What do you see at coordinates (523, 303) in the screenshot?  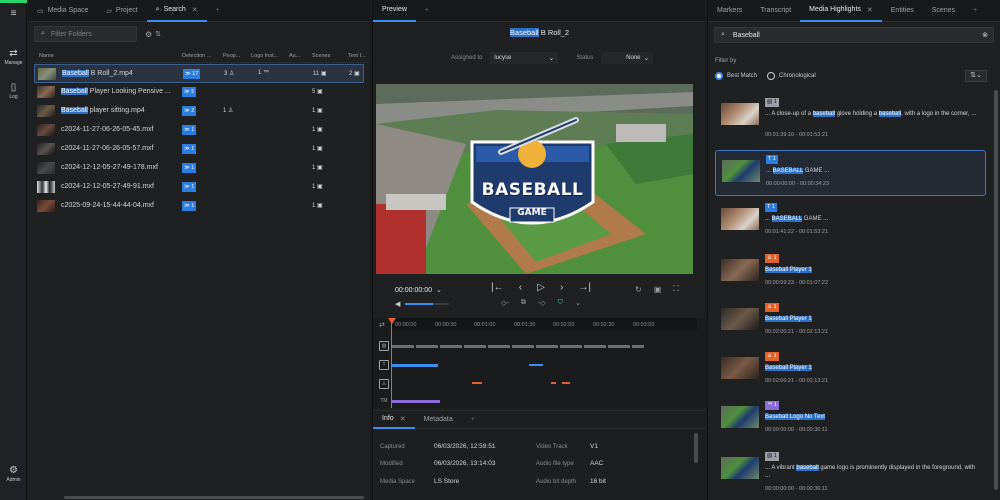 I see `clip-icon: ⧉` at bounding box center [523, 303].